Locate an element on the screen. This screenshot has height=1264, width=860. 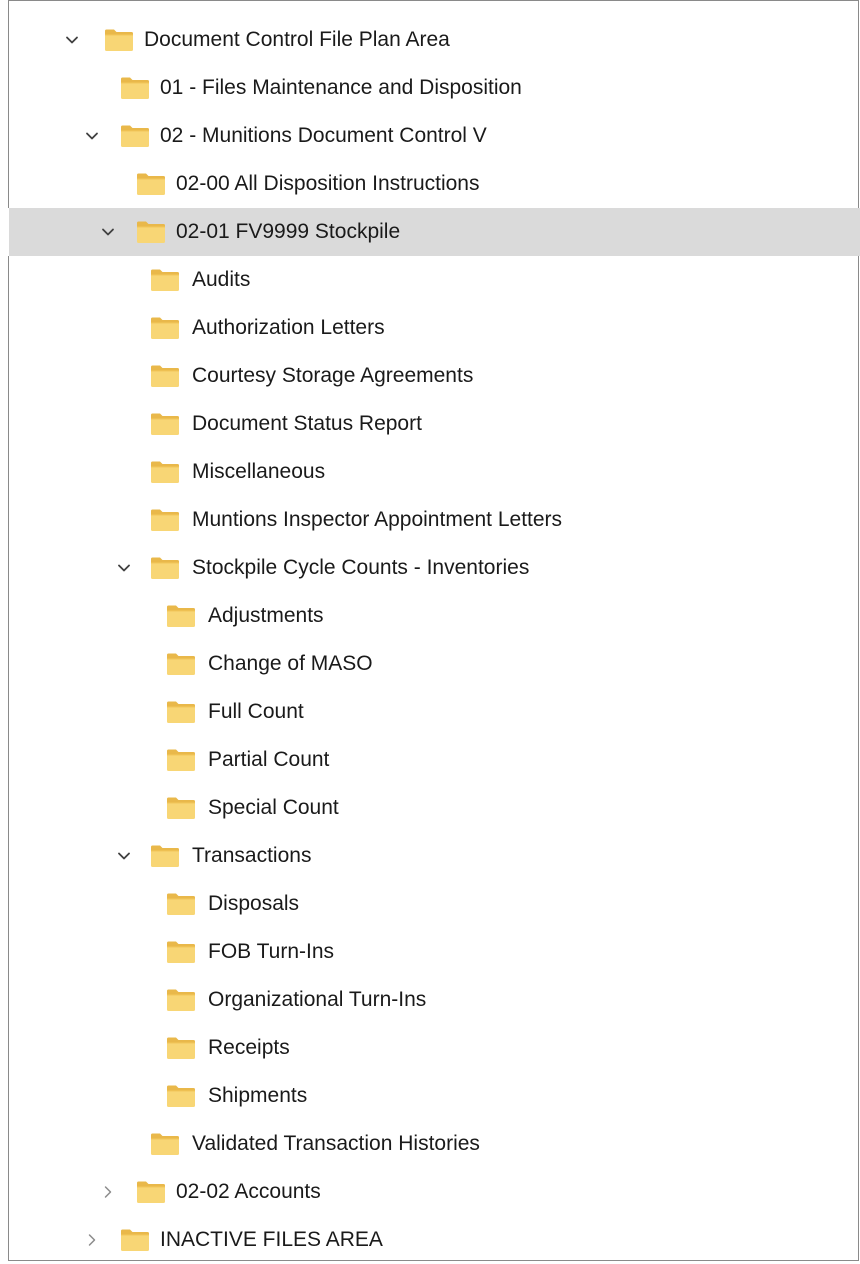
tree-item-transactions: Transactions is located at coordinates (430, 856).